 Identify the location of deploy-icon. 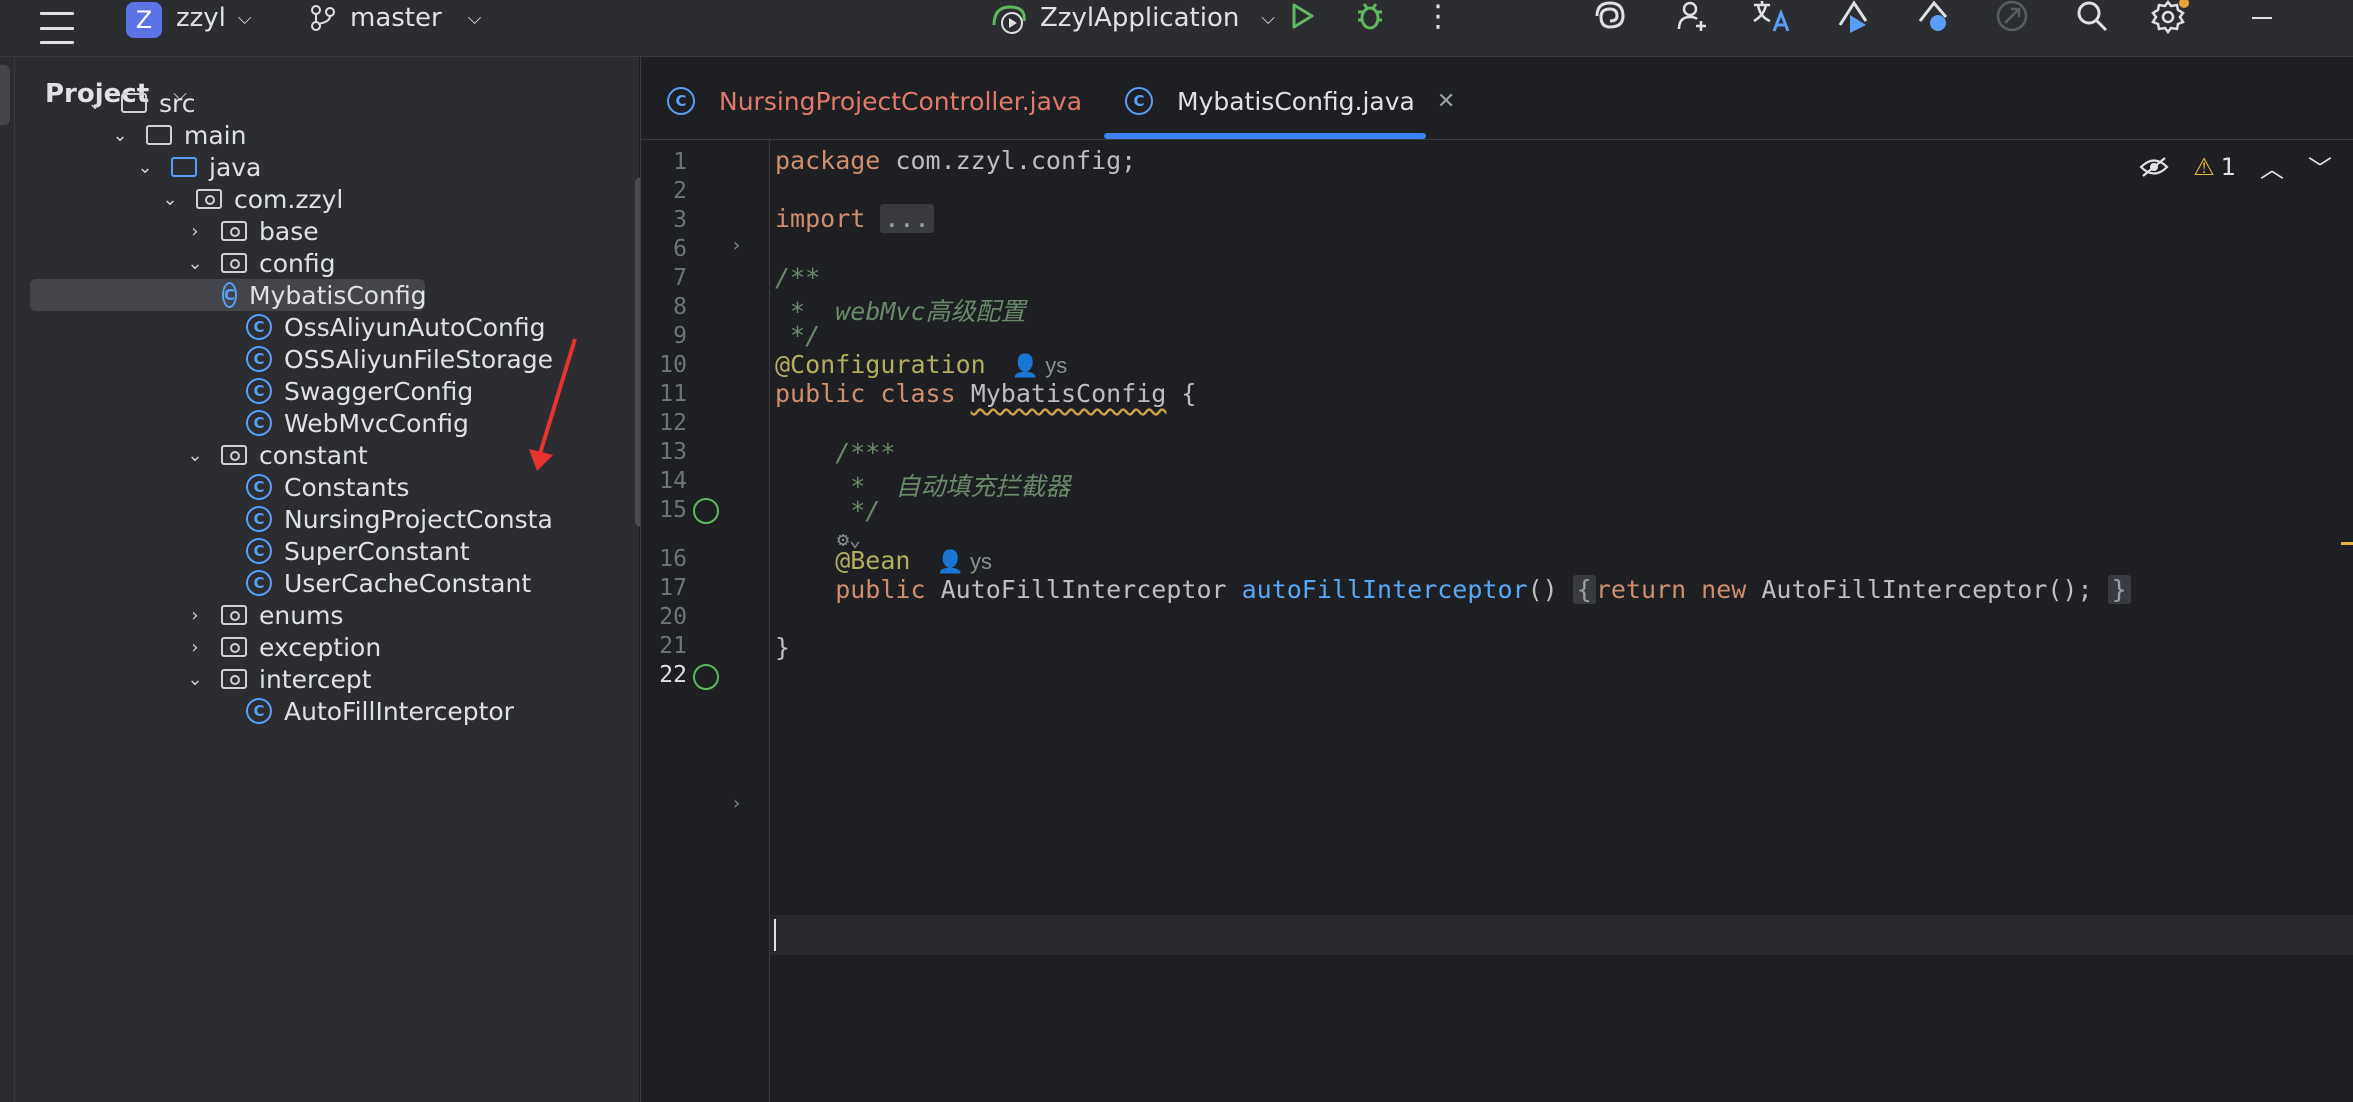
(1854, 17).